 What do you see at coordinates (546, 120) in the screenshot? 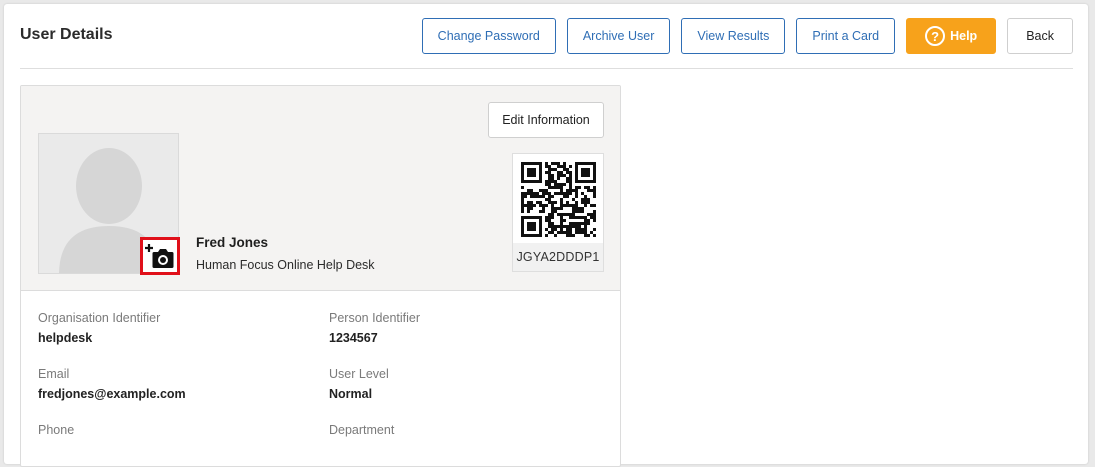
I see `edit-information-button: Edit Information` at bounding box center [546, 120].